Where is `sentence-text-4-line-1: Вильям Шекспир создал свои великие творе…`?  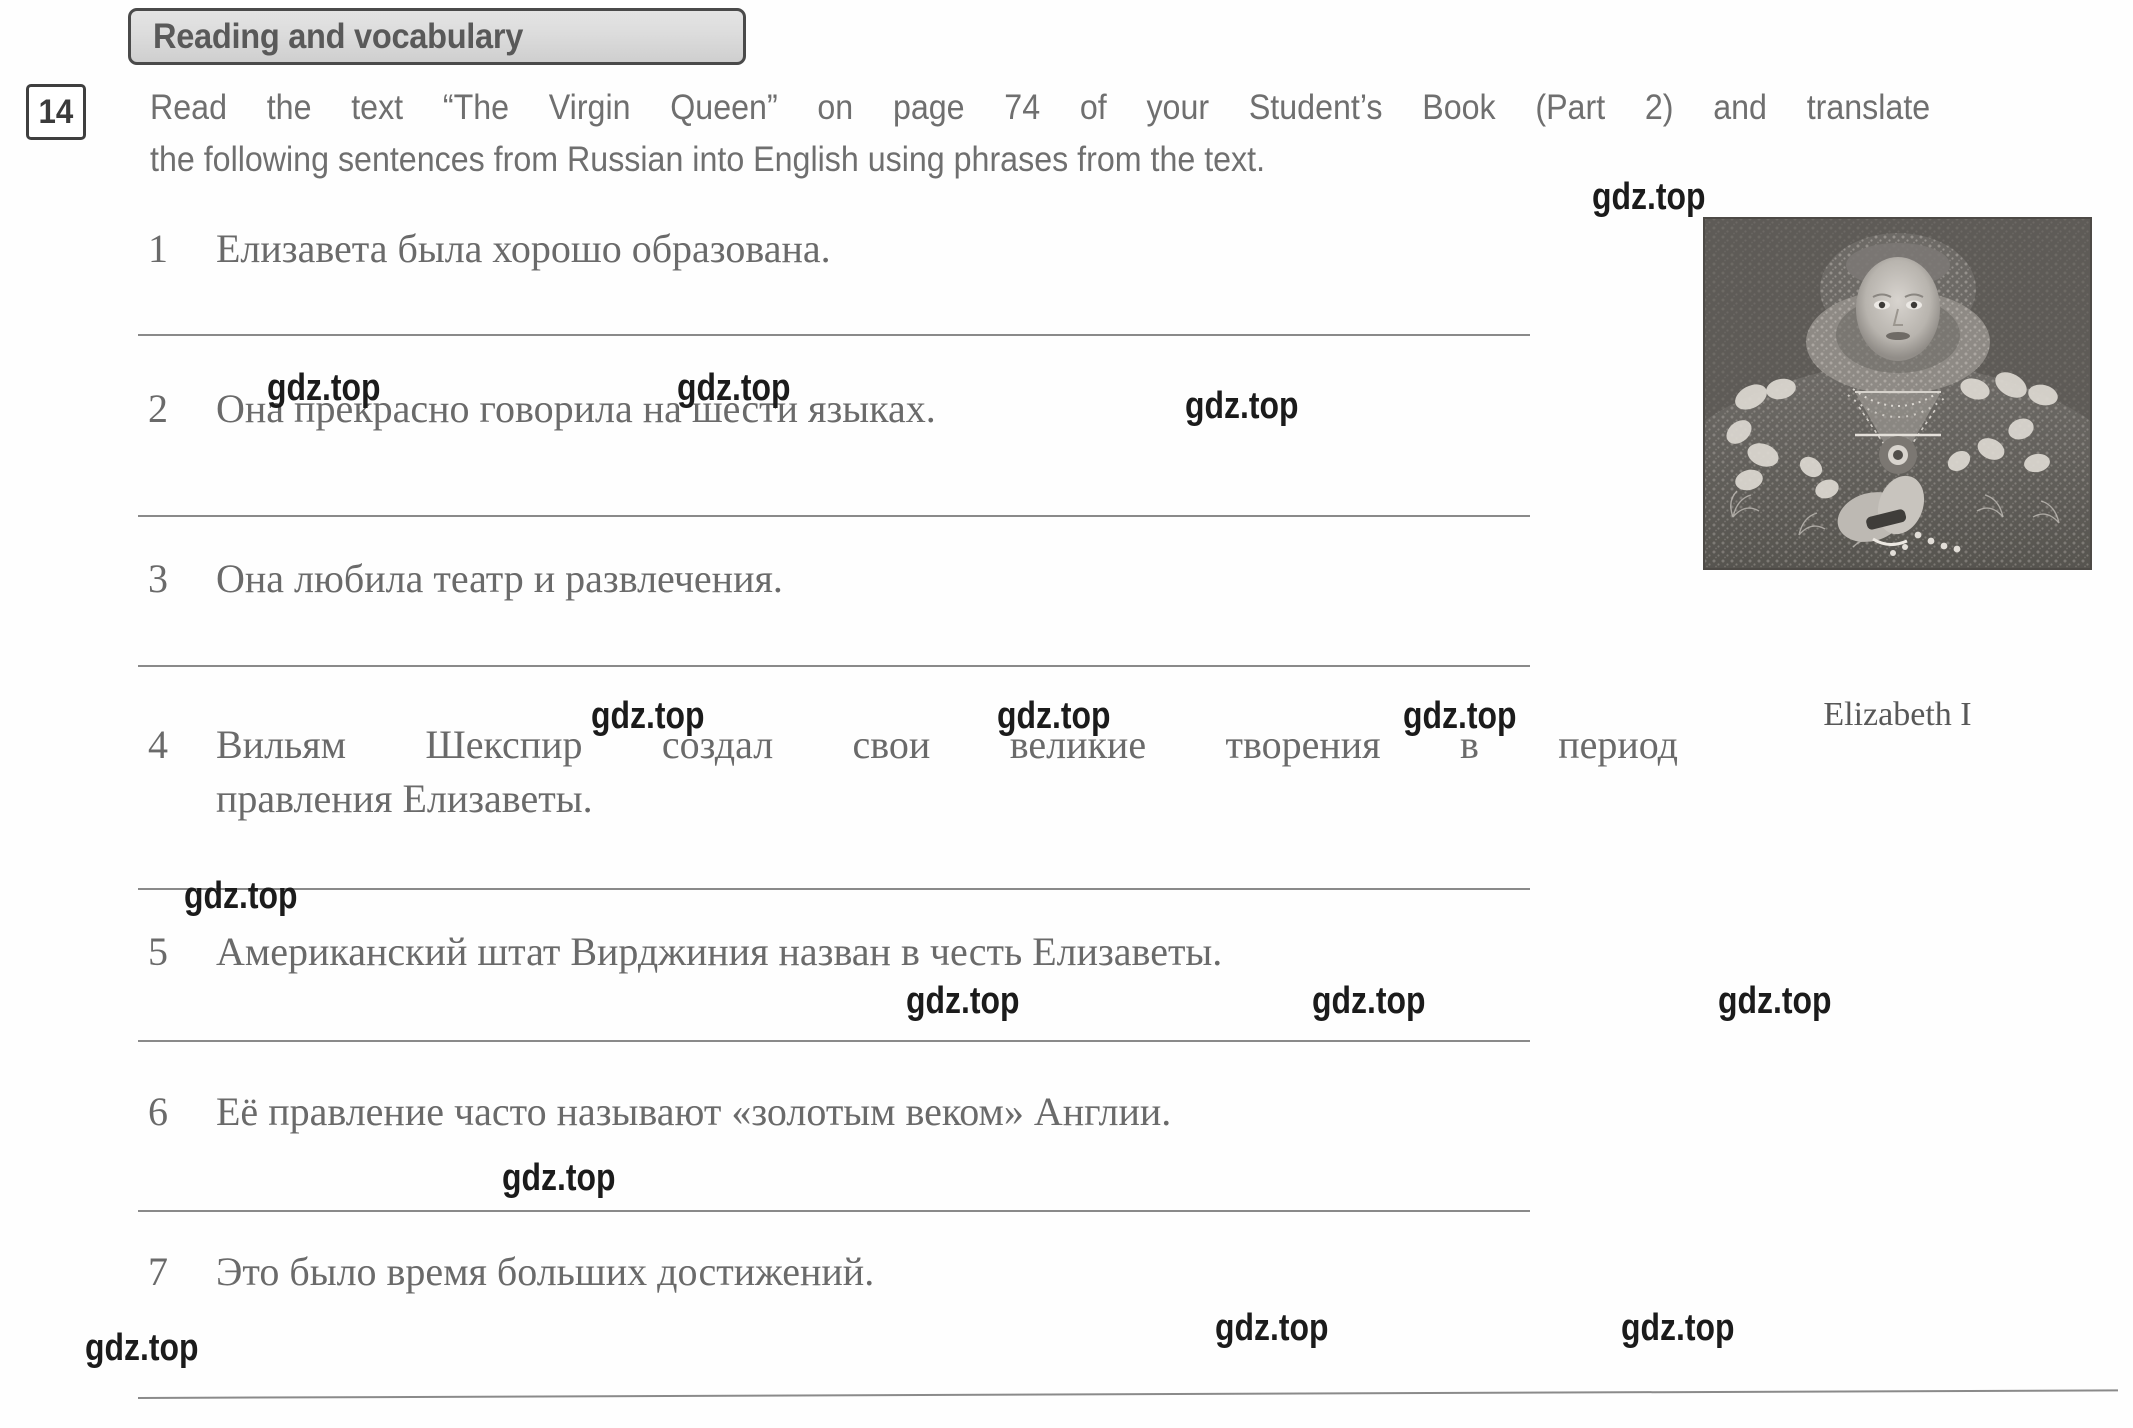
sentence-text-4-line-1: Вильям Шекспир создал свои великие творе… is located at coordinates (947, 744).